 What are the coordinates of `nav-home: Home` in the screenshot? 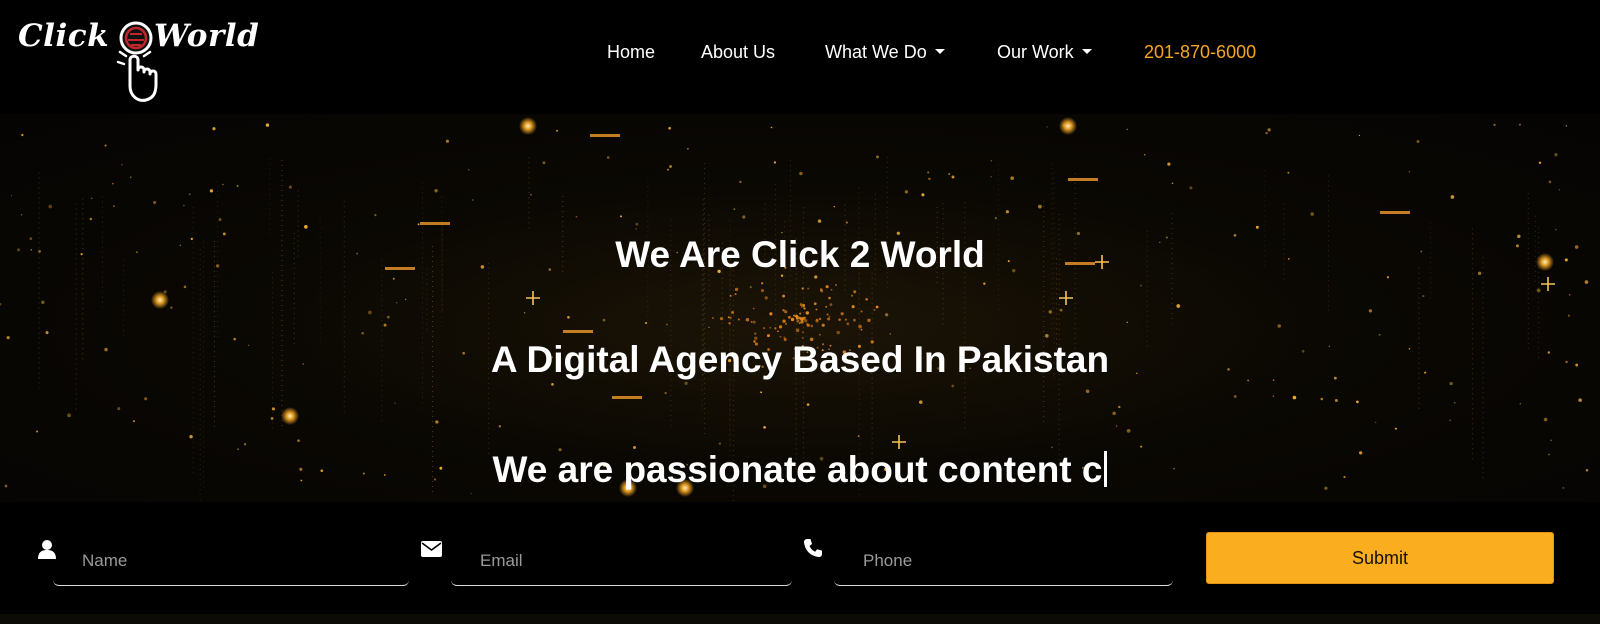 It's located at (631, 52).